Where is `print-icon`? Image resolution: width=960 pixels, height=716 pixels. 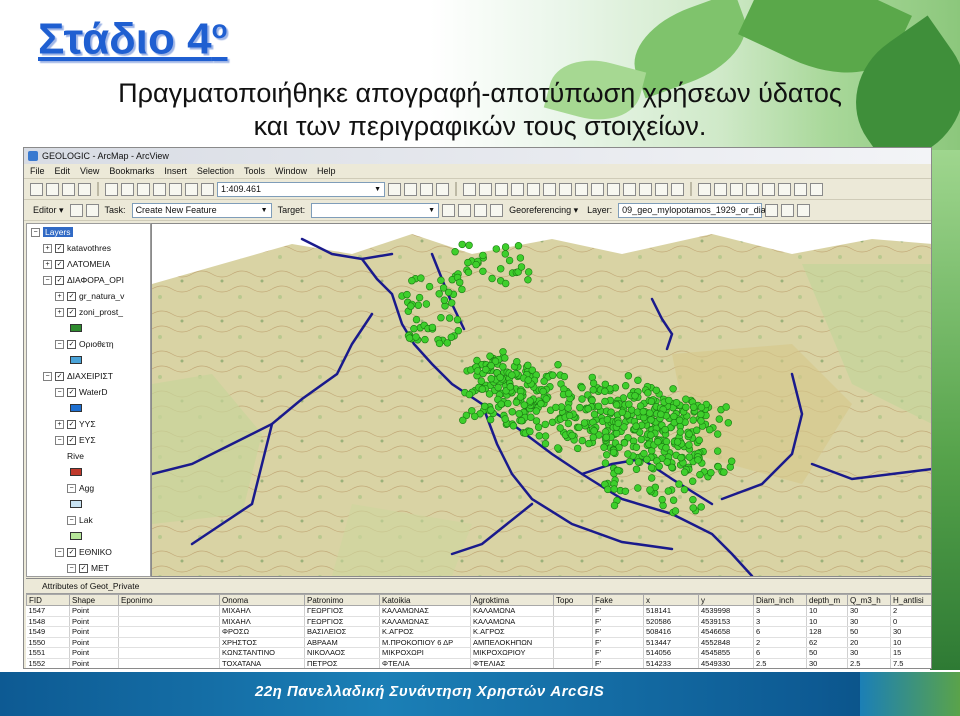
print-icon is located at coordinates (84, 189).